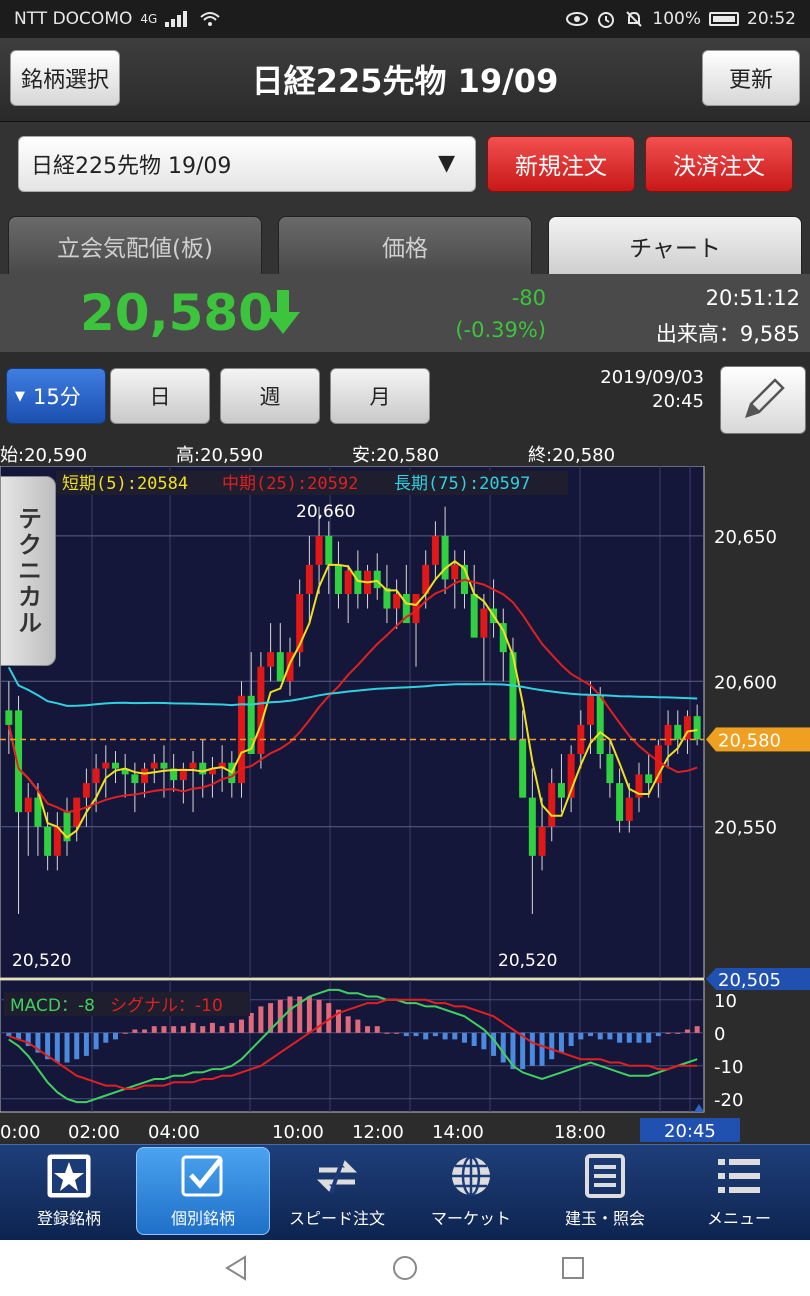  Describe the element at coordinates (719, 1034) in the screenshot. I see `macd-y-tick-label: 0` at that location.